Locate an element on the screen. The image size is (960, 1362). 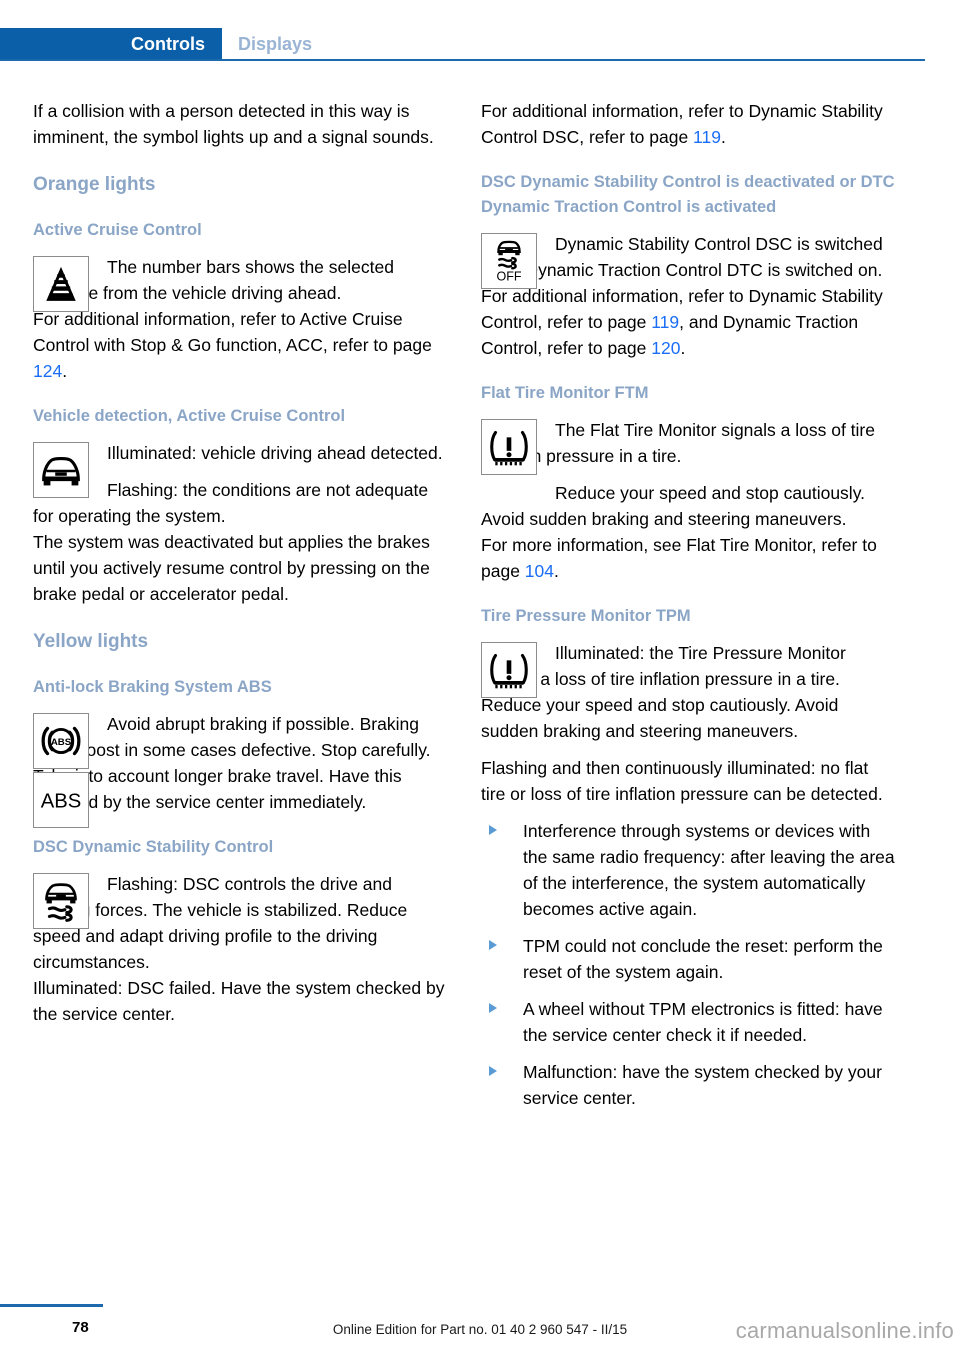
acc-icon-group is located at coordinates (62, 285).